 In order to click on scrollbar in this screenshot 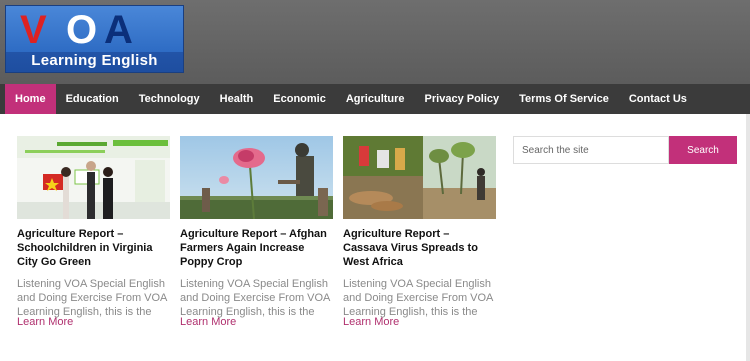, I will do `click(748, 237)`.